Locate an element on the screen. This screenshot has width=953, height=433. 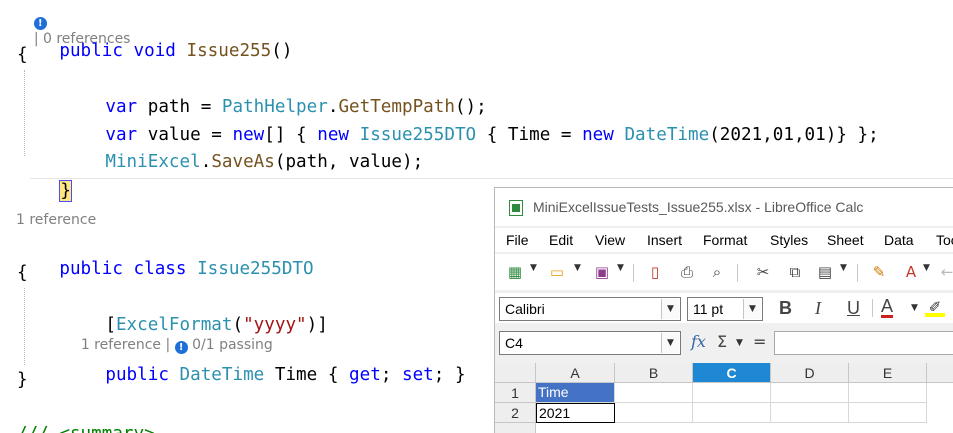
formula-equals-icon: = is located at coordinates (759, 341).